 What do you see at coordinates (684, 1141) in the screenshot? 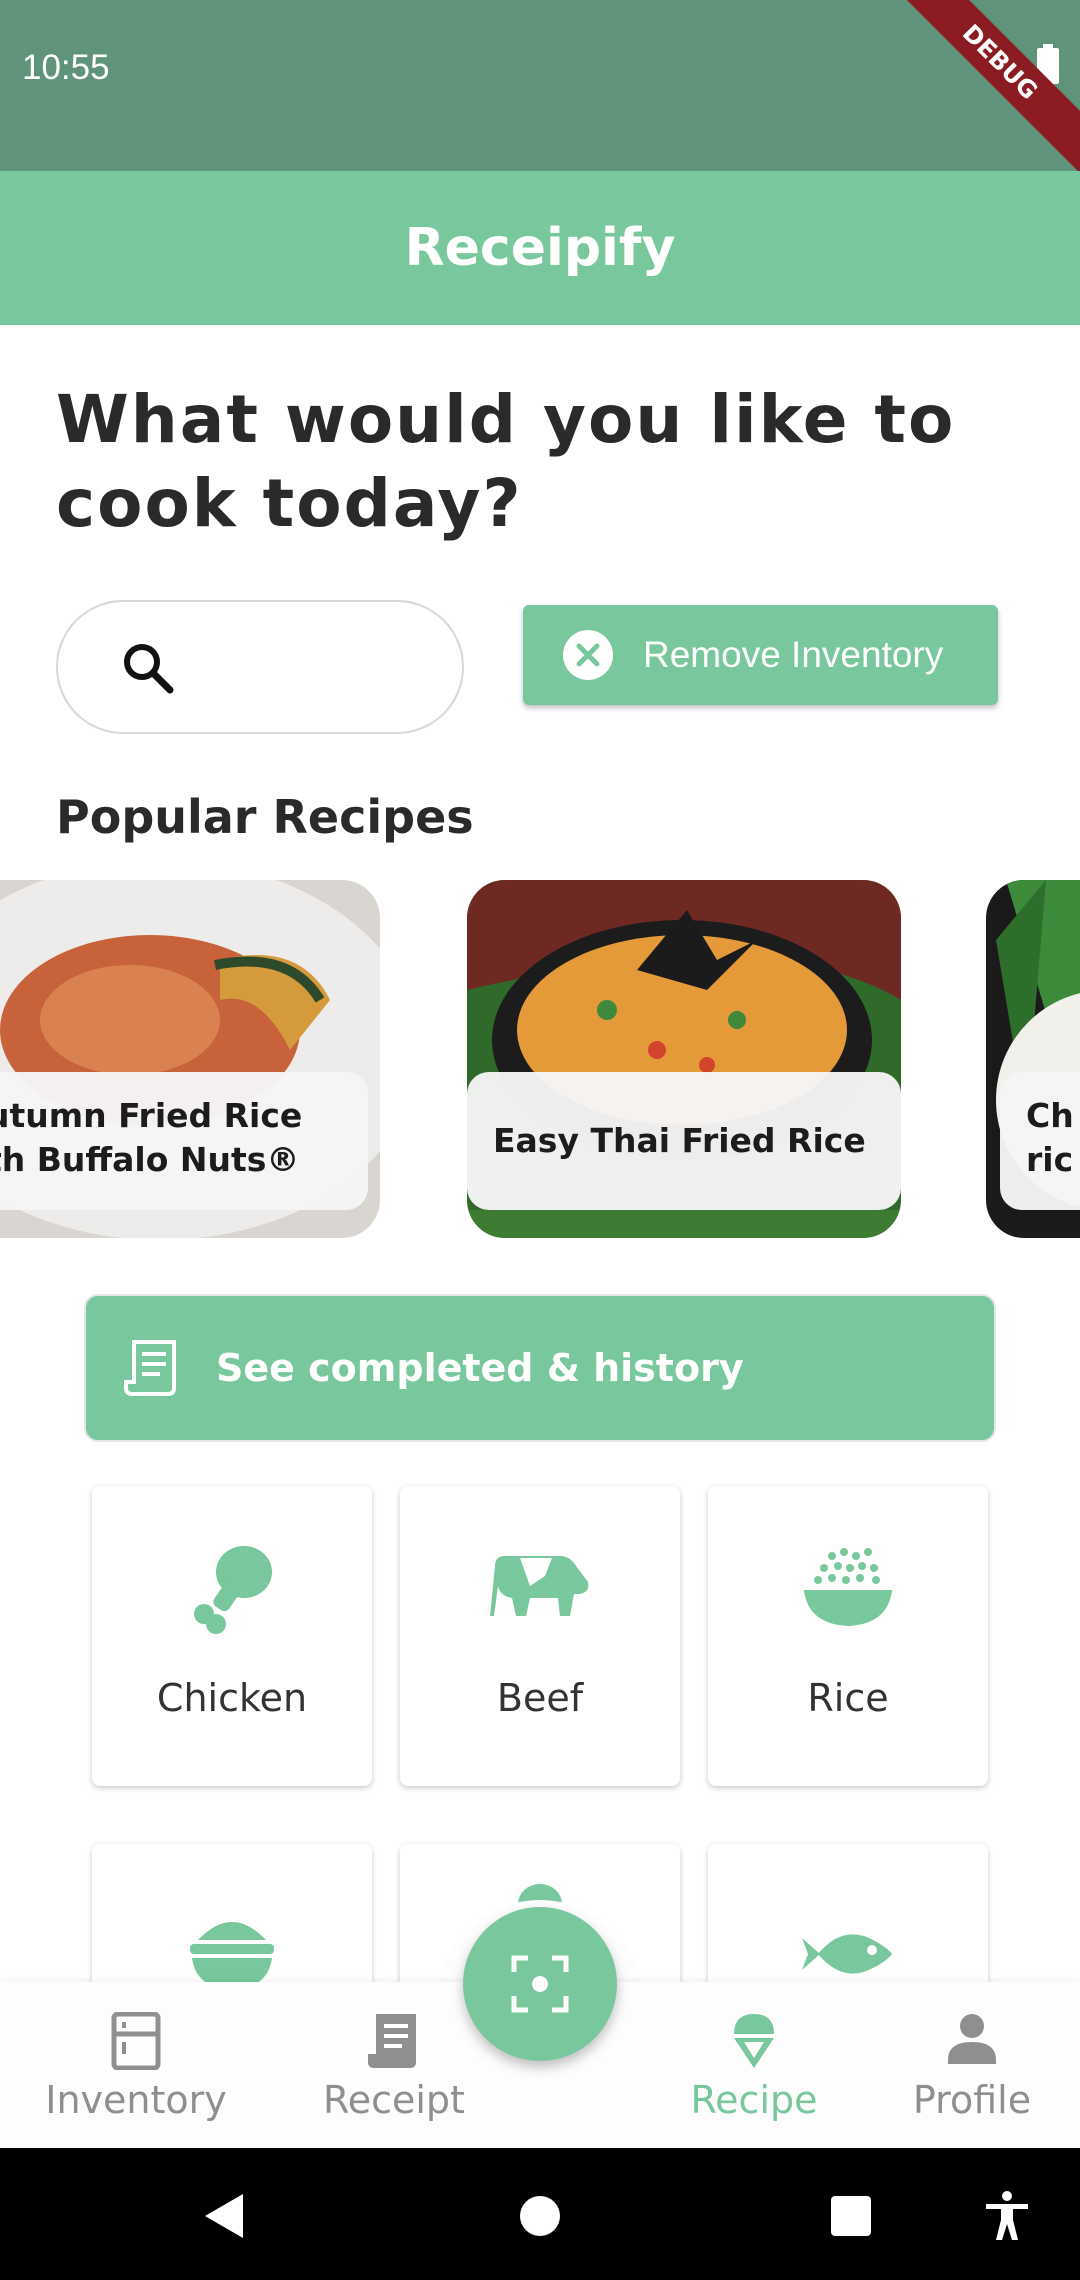
I see `recipe-title: Easy Thai Fried Rice` at bounding box center [684, 1141].